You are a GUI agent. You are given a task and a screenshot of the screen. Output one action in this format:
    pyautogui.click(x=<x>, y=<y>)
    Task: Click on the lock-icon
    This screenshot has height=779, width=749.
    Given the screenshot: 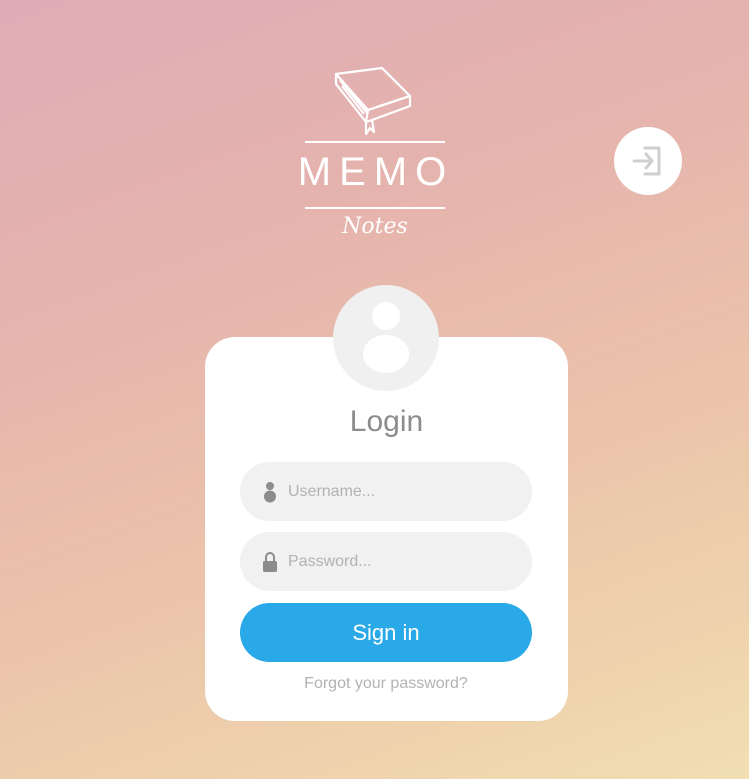 What is the action you would take?
    pyautogui.click(x=270, y=562)
    